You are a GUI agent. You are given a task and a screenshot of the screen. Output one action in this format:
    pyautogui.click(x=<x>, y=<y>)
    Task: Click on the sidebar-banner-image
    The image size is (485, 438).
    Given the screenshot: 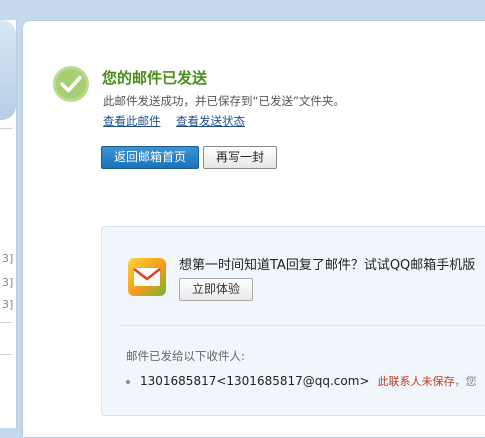 What is the action you would take?
    pyautogui.click(x=8, y=70)
    